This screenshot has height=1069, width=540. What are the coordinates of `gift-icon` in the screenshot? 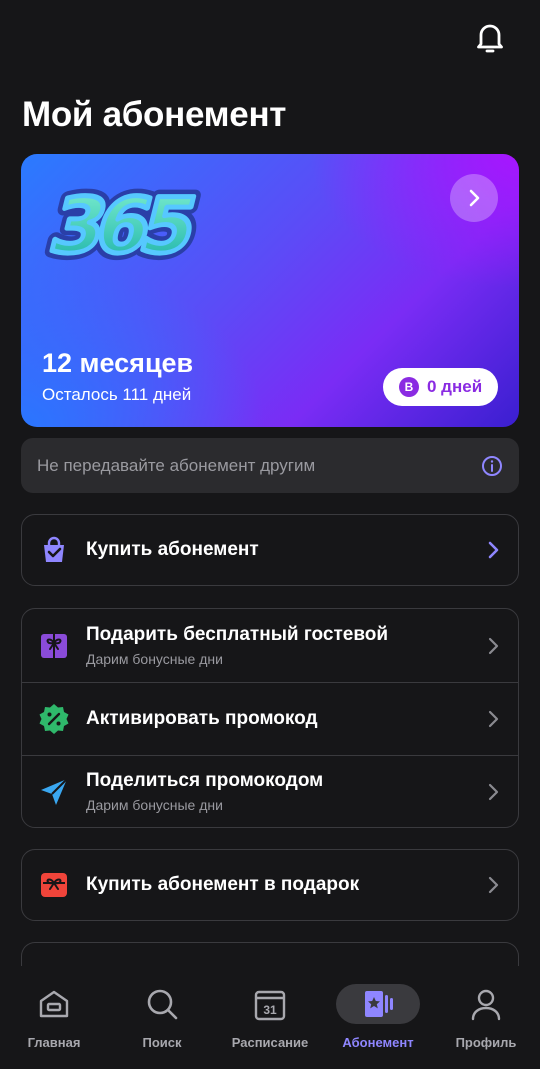 It's located at (54, 646).